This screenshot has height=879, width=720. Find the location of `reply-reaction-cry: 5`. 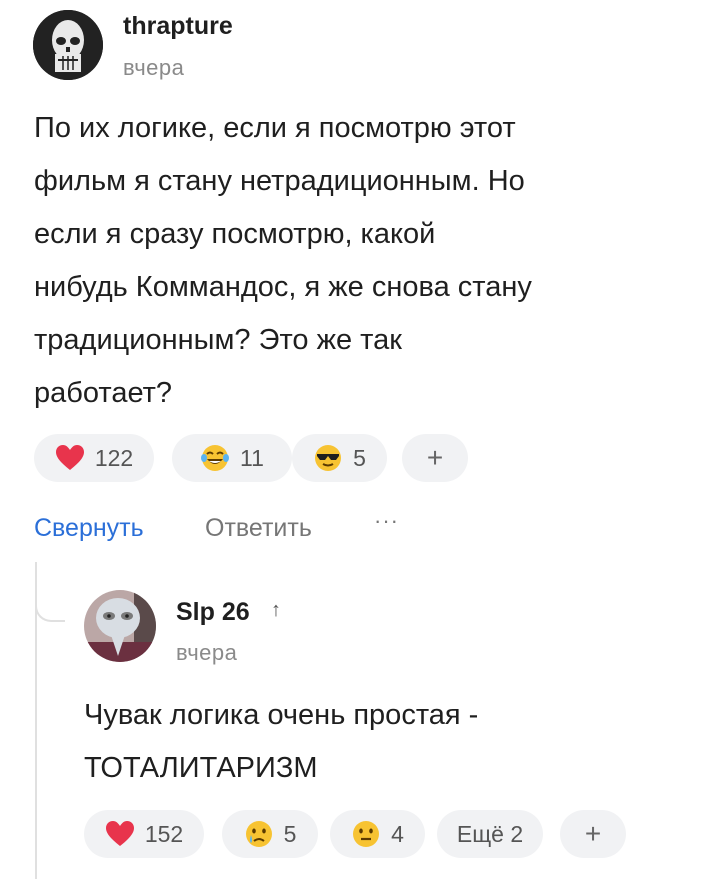

reply-reaction-cry: 5 is located at coordinates (270, 834).